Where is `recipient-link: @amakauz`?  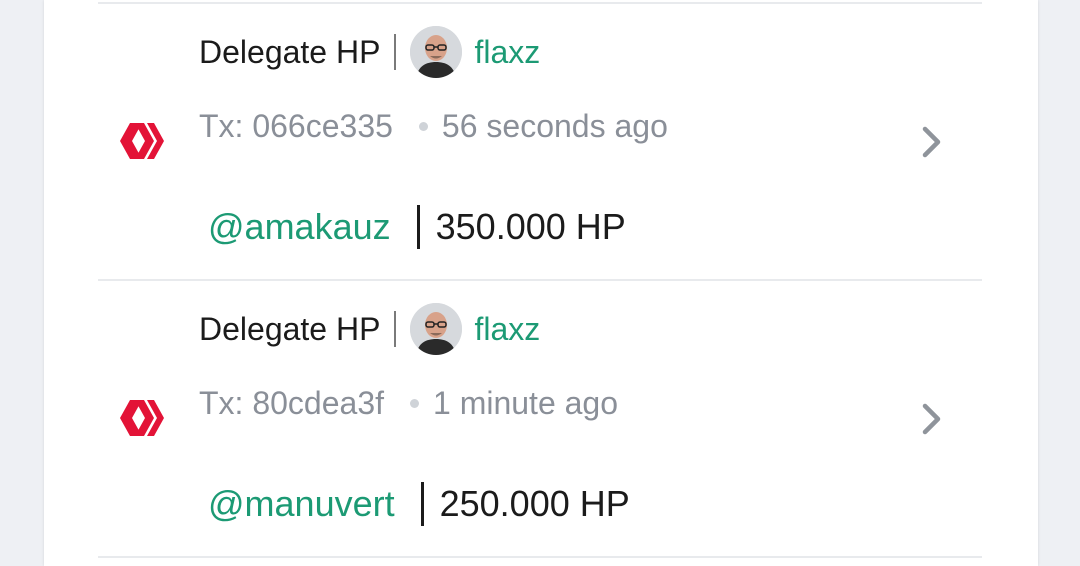 recipient-link: @amakauz is located at coordinates (299, 227).